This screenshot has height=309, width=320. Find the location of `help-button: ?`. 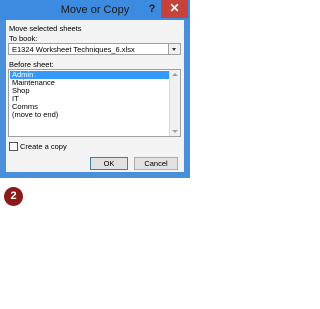

help-button: ? is located at coordinates (152, 9).